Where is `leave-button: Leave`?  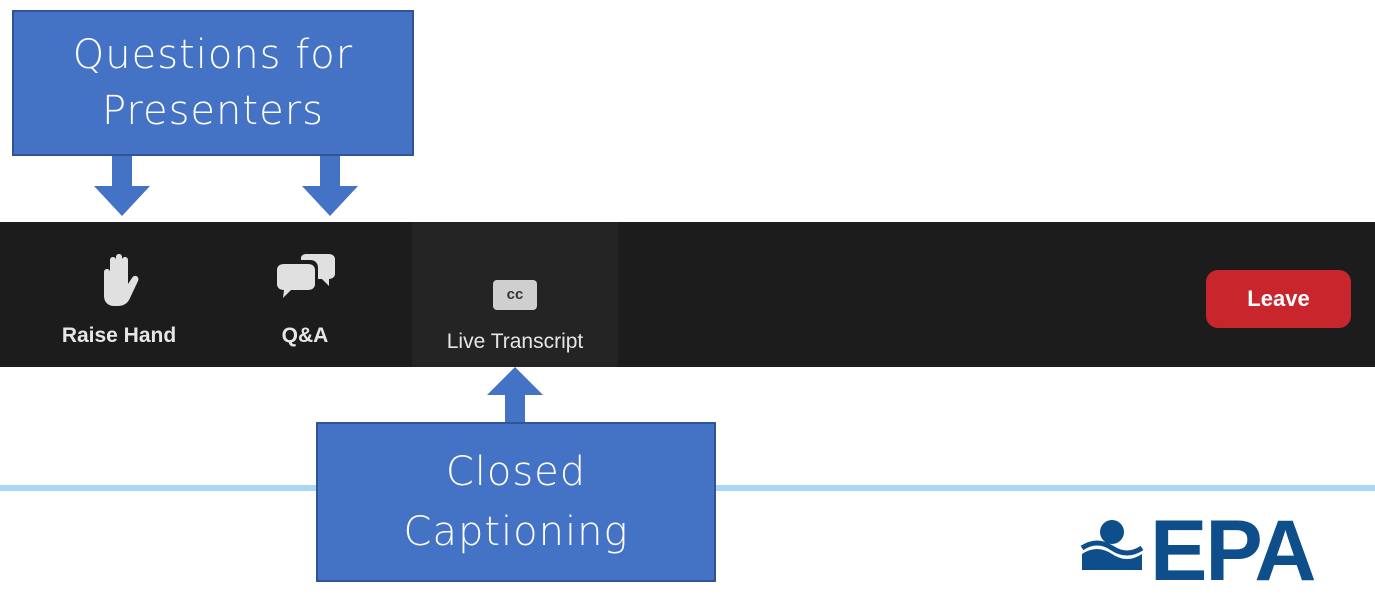
leave-button: Leave is located at coordinates (1278, 299).